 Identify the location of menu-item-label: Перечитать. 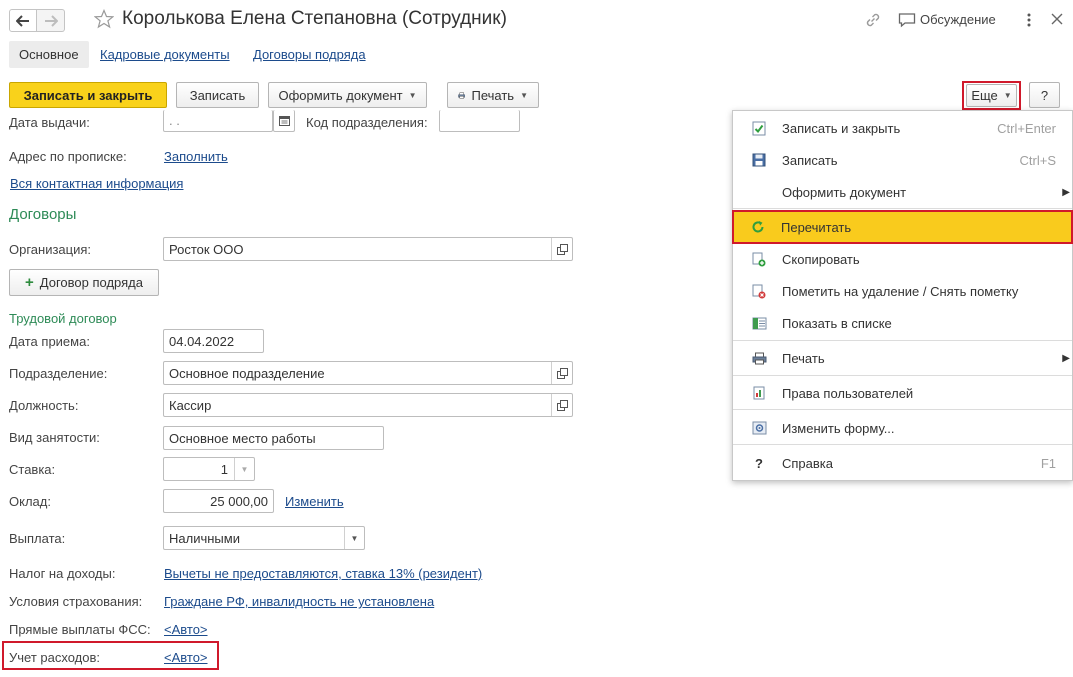
(816, 227).